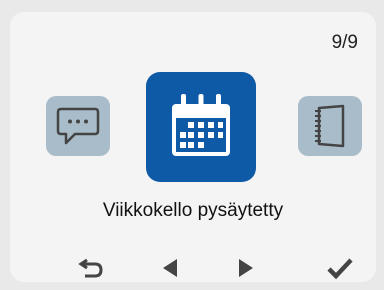  Describe the element at coordinates (344, 42) in the screenshot. I see `page-counter: 9/9` at that location.